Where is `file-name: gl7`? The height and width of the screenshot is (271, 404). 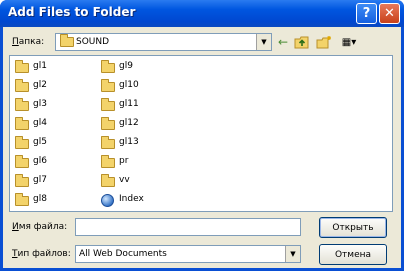 file-name: gl7 is located at coordinates (40, 180).